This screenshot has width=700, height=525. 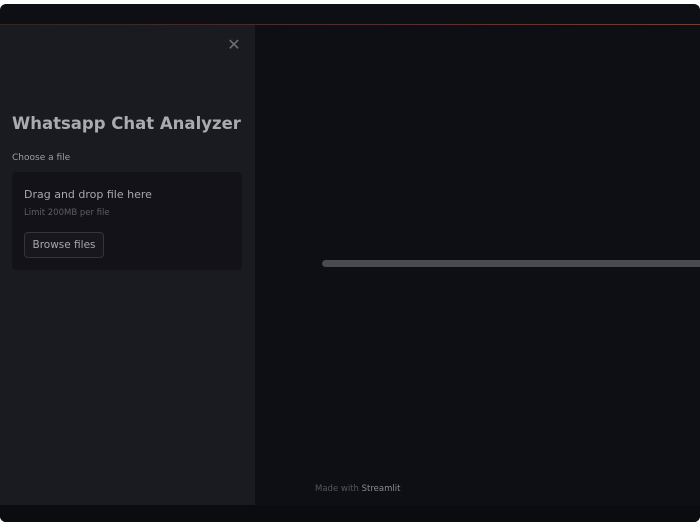 What do you see at coordinates (381, 489) in the screenshot?
I see `footer-brand-link: Streamlit` at bounding box center [381, 489].